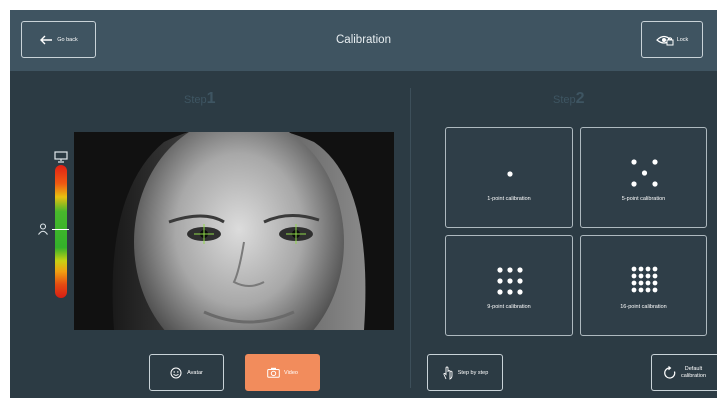 This screenshot has height=398, width=717. What do you see at coordinates (510, 281) in the screenshot?
I see `nine-point-pattern-icon` at bounding box center [510, 281].